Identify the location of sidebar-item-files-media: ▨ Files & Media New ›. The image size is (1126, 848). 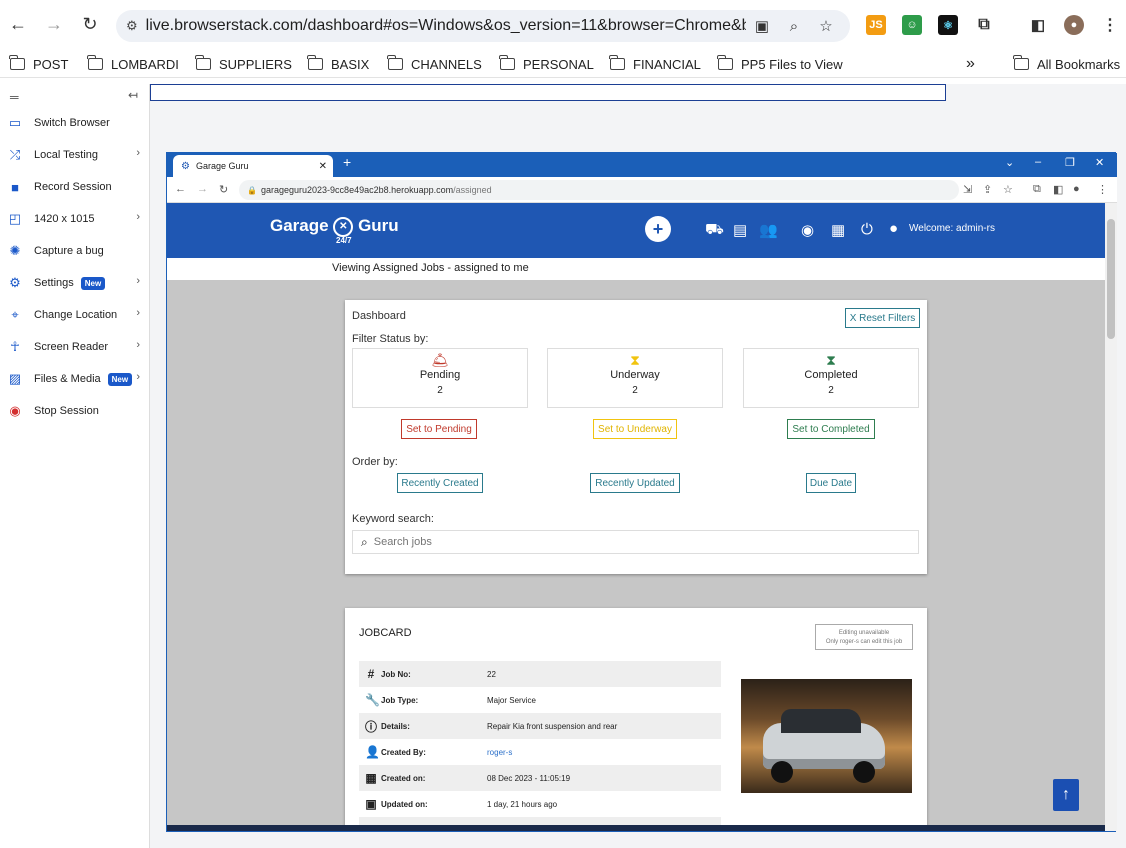
(75, 379).